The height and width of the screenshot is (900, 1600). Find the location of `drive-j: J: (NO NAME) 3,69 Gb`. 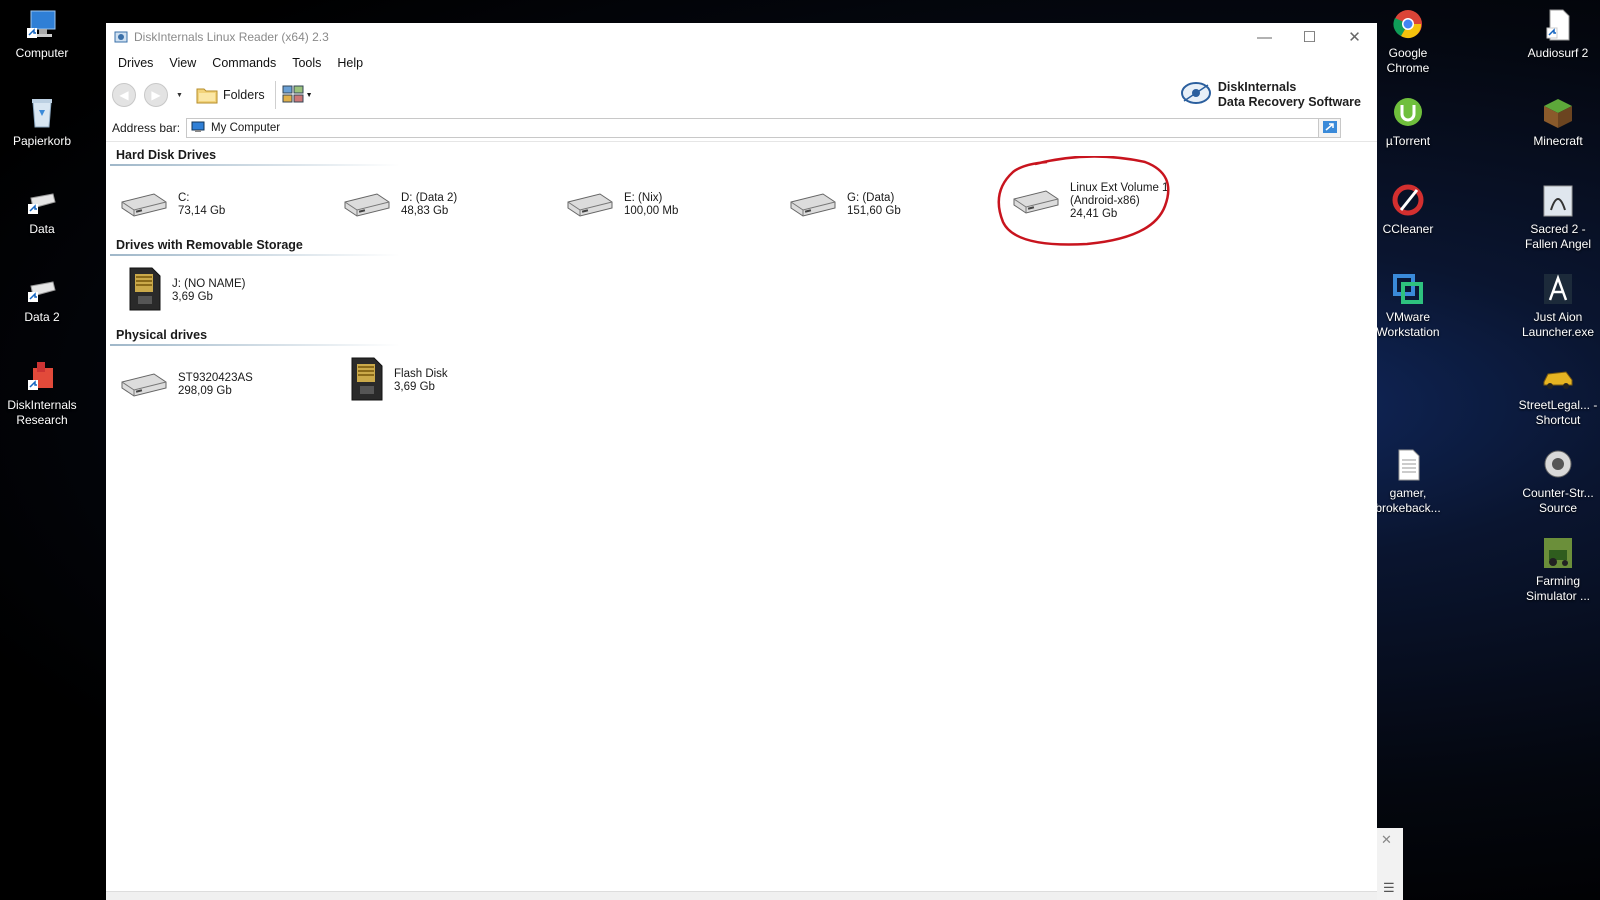

drive-j: J: (NO NAME) 3,69 Gb is located at coordinates (185, 290).